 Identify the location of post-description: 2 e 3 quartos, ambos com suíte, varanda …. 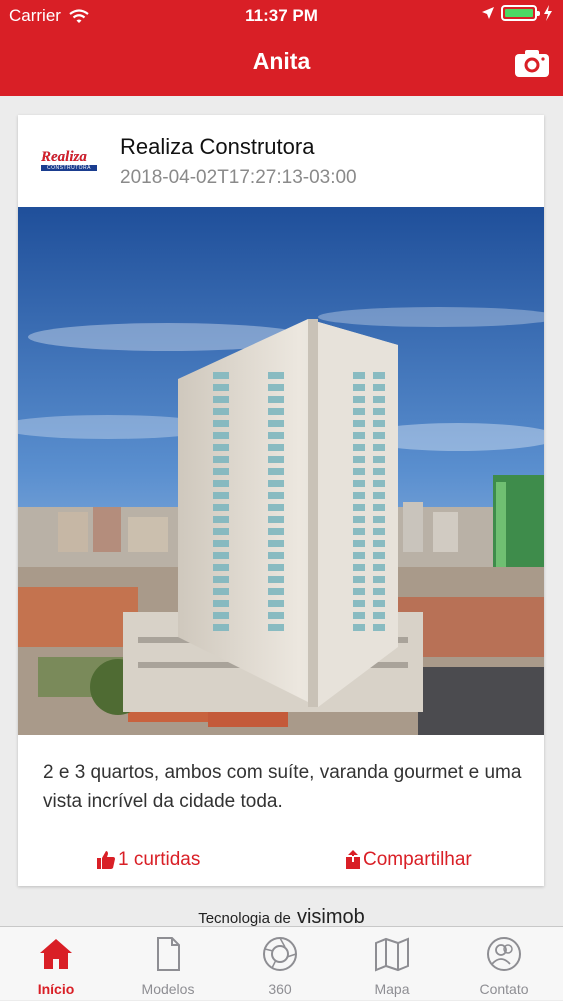
(282, 787).